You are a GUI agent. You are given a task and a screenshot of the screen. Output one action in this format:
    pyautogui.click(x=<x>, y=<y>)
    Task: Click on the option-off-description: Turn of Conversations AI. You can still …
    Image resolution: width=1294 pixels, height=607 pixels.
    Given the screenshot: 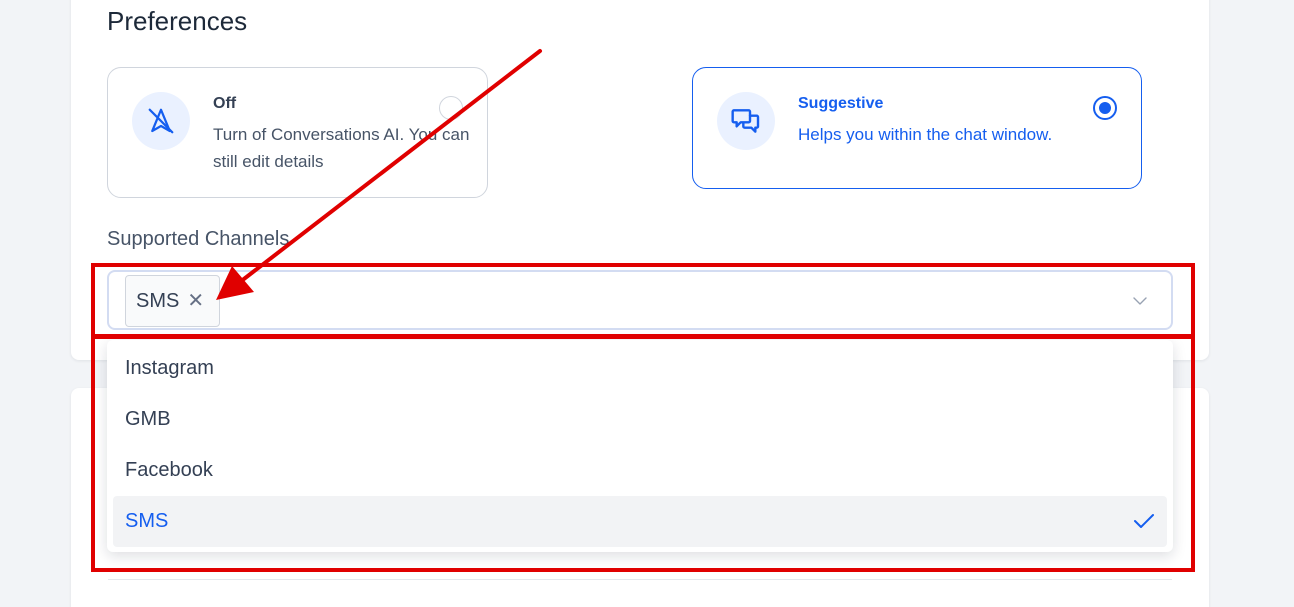 What is the action you would take?
    pyautogui.click(x=341, y=148)
    